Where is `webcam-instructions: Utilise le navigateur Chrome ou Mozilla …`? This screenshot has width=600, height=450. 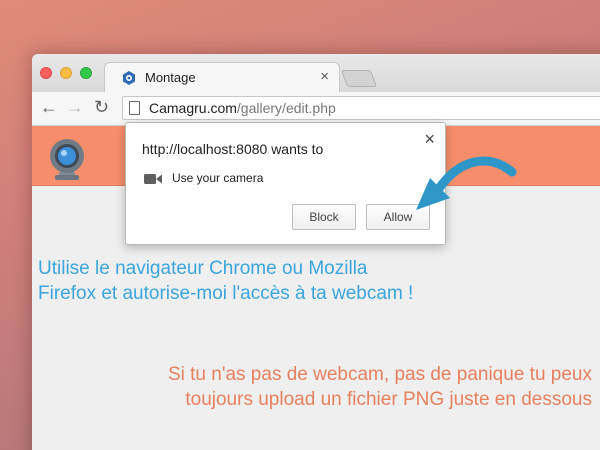 webcam-instructions: Utilise le navigateur Chrome ou Mozilla … is located at coordinates (298, 281).